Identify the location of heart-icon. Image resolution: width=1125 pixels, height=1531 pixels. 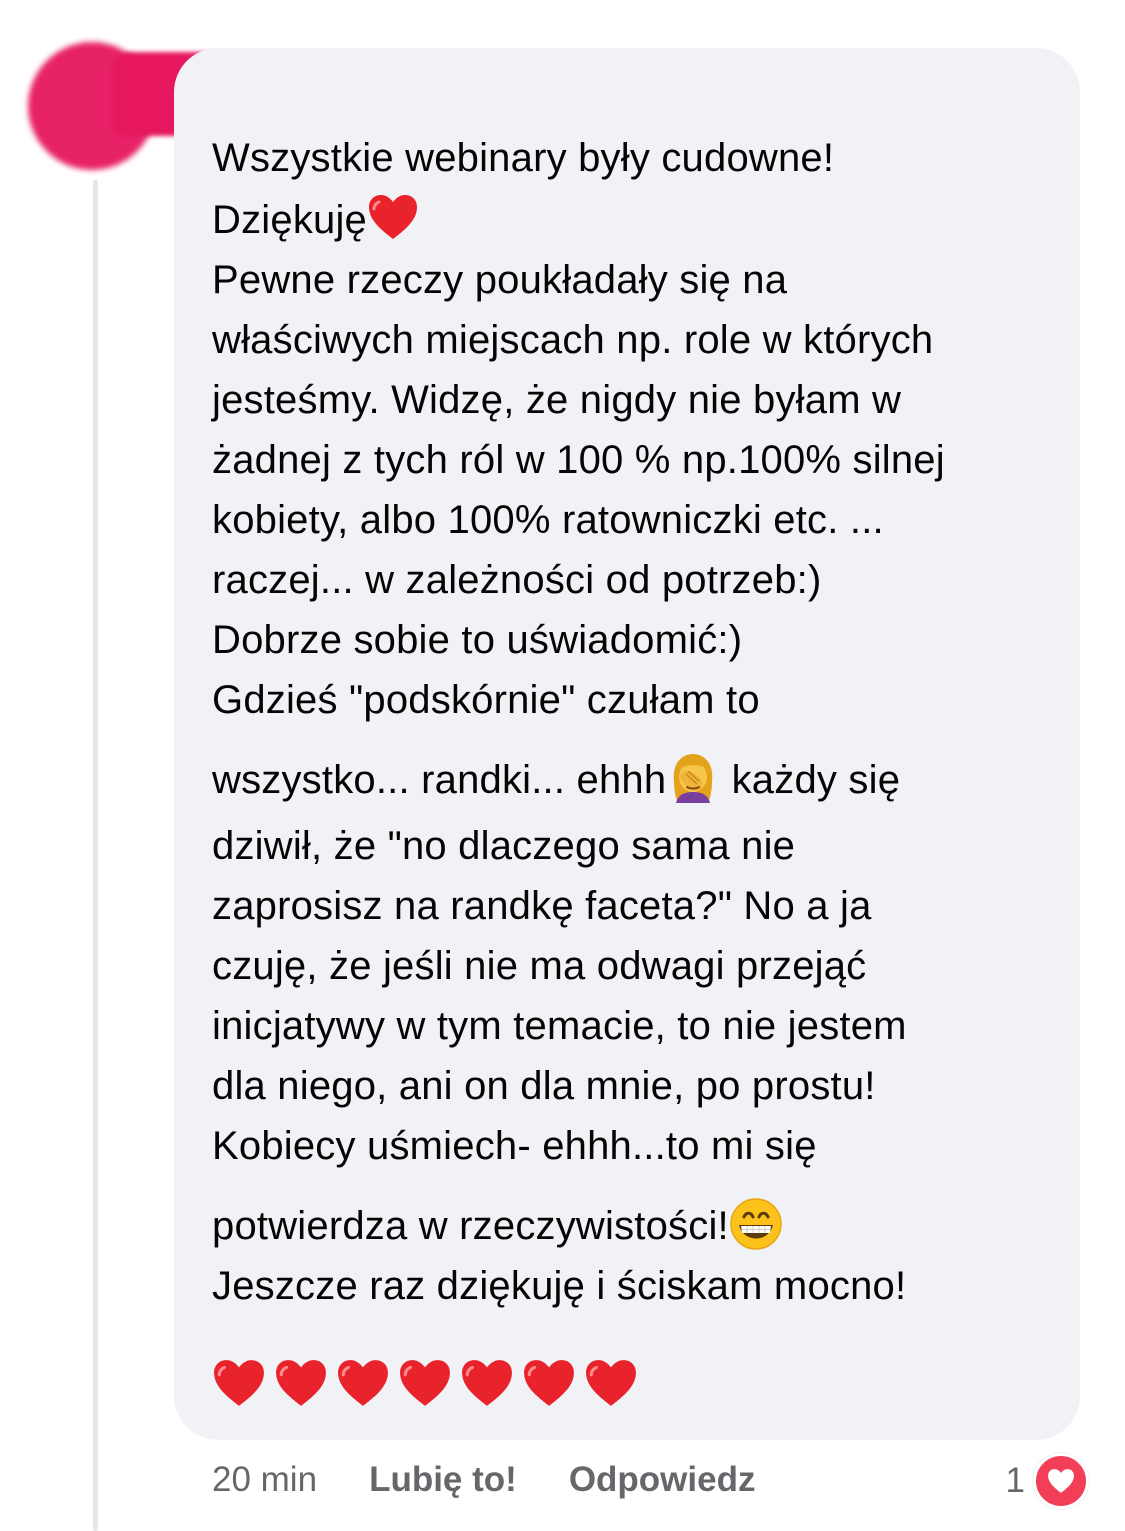
(1061, 1481).